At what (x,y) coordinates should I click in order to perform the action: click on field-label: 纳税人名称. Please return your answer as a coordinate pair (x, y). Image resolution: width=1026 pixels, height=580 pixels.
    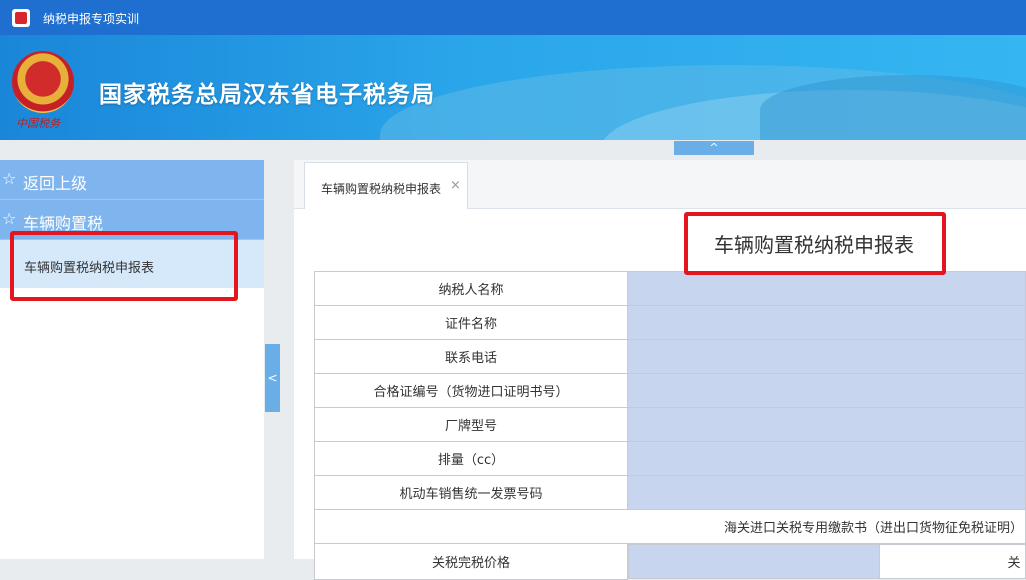
    Looking at the image, I should click on (471, 288).